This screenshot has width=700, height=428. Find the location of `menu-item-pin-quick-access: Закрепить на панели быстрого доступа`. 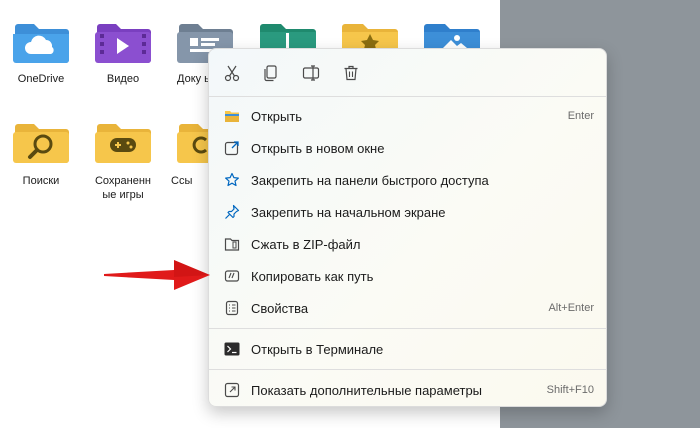

menu-item-pin-quick-access: Закрепить на панели быстрого доступа is located at coordinates (408, 180).